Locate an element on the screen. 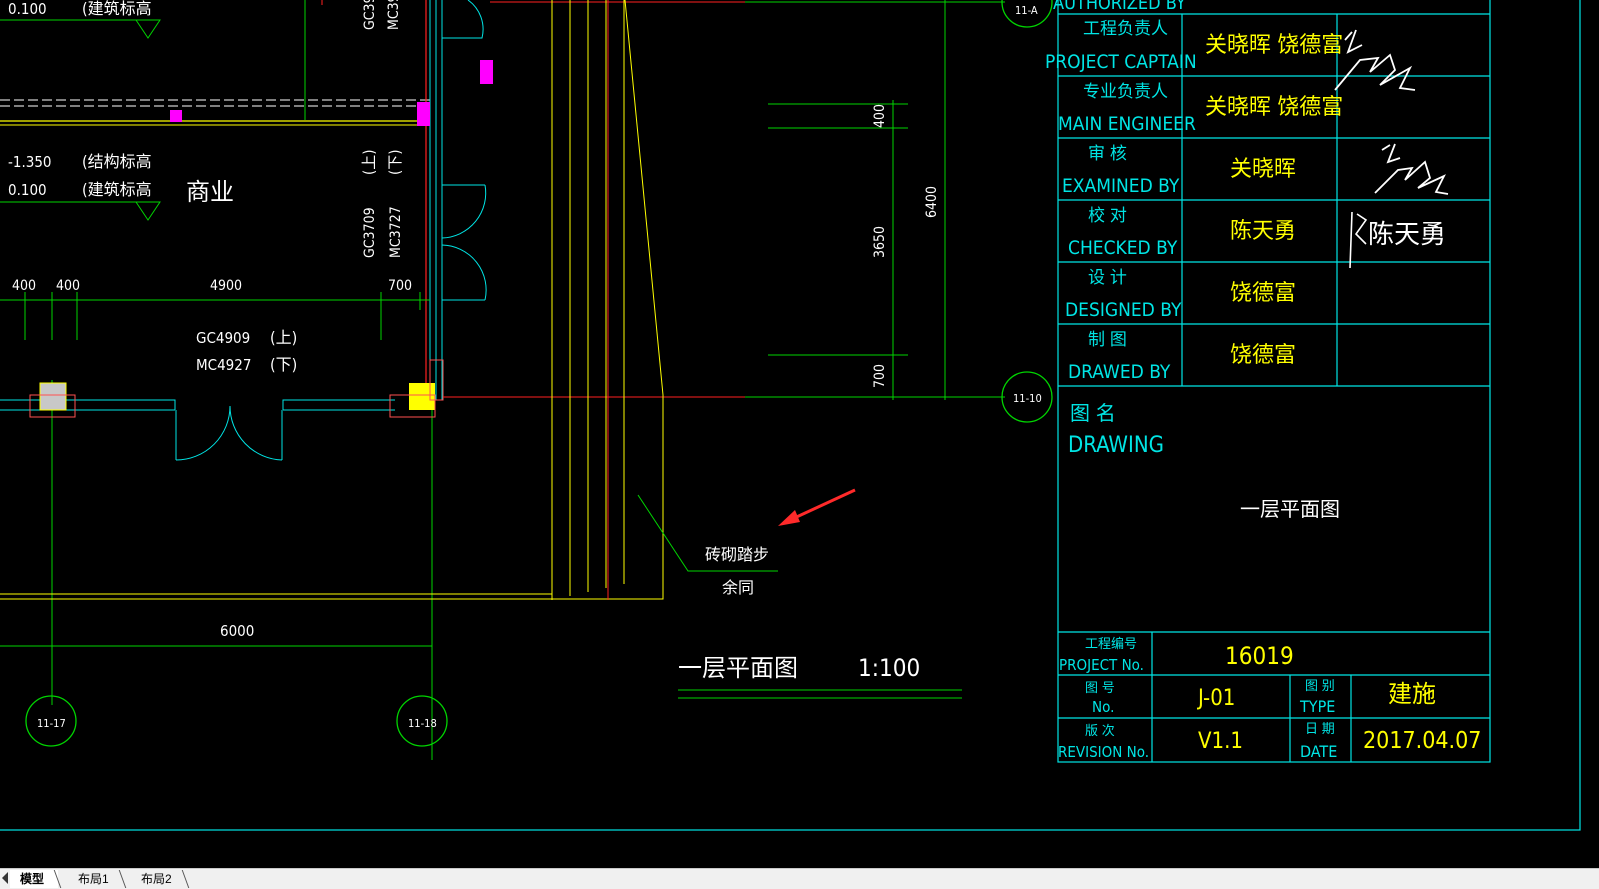 This screenshot has height=889, width=1599. row-en: PROJECT CAPTAIN is located at coordinates (1121, 62).